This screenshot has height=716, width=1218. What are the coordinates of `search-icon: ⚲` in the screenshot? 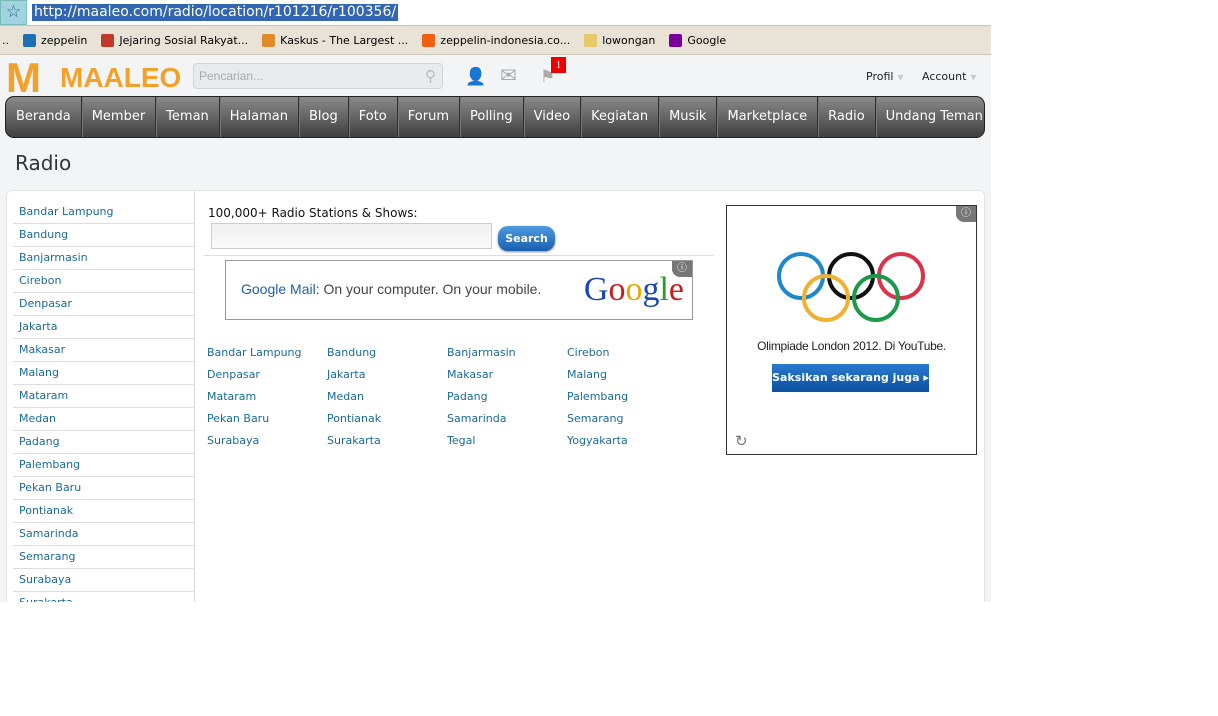 It's located at (430, 76).